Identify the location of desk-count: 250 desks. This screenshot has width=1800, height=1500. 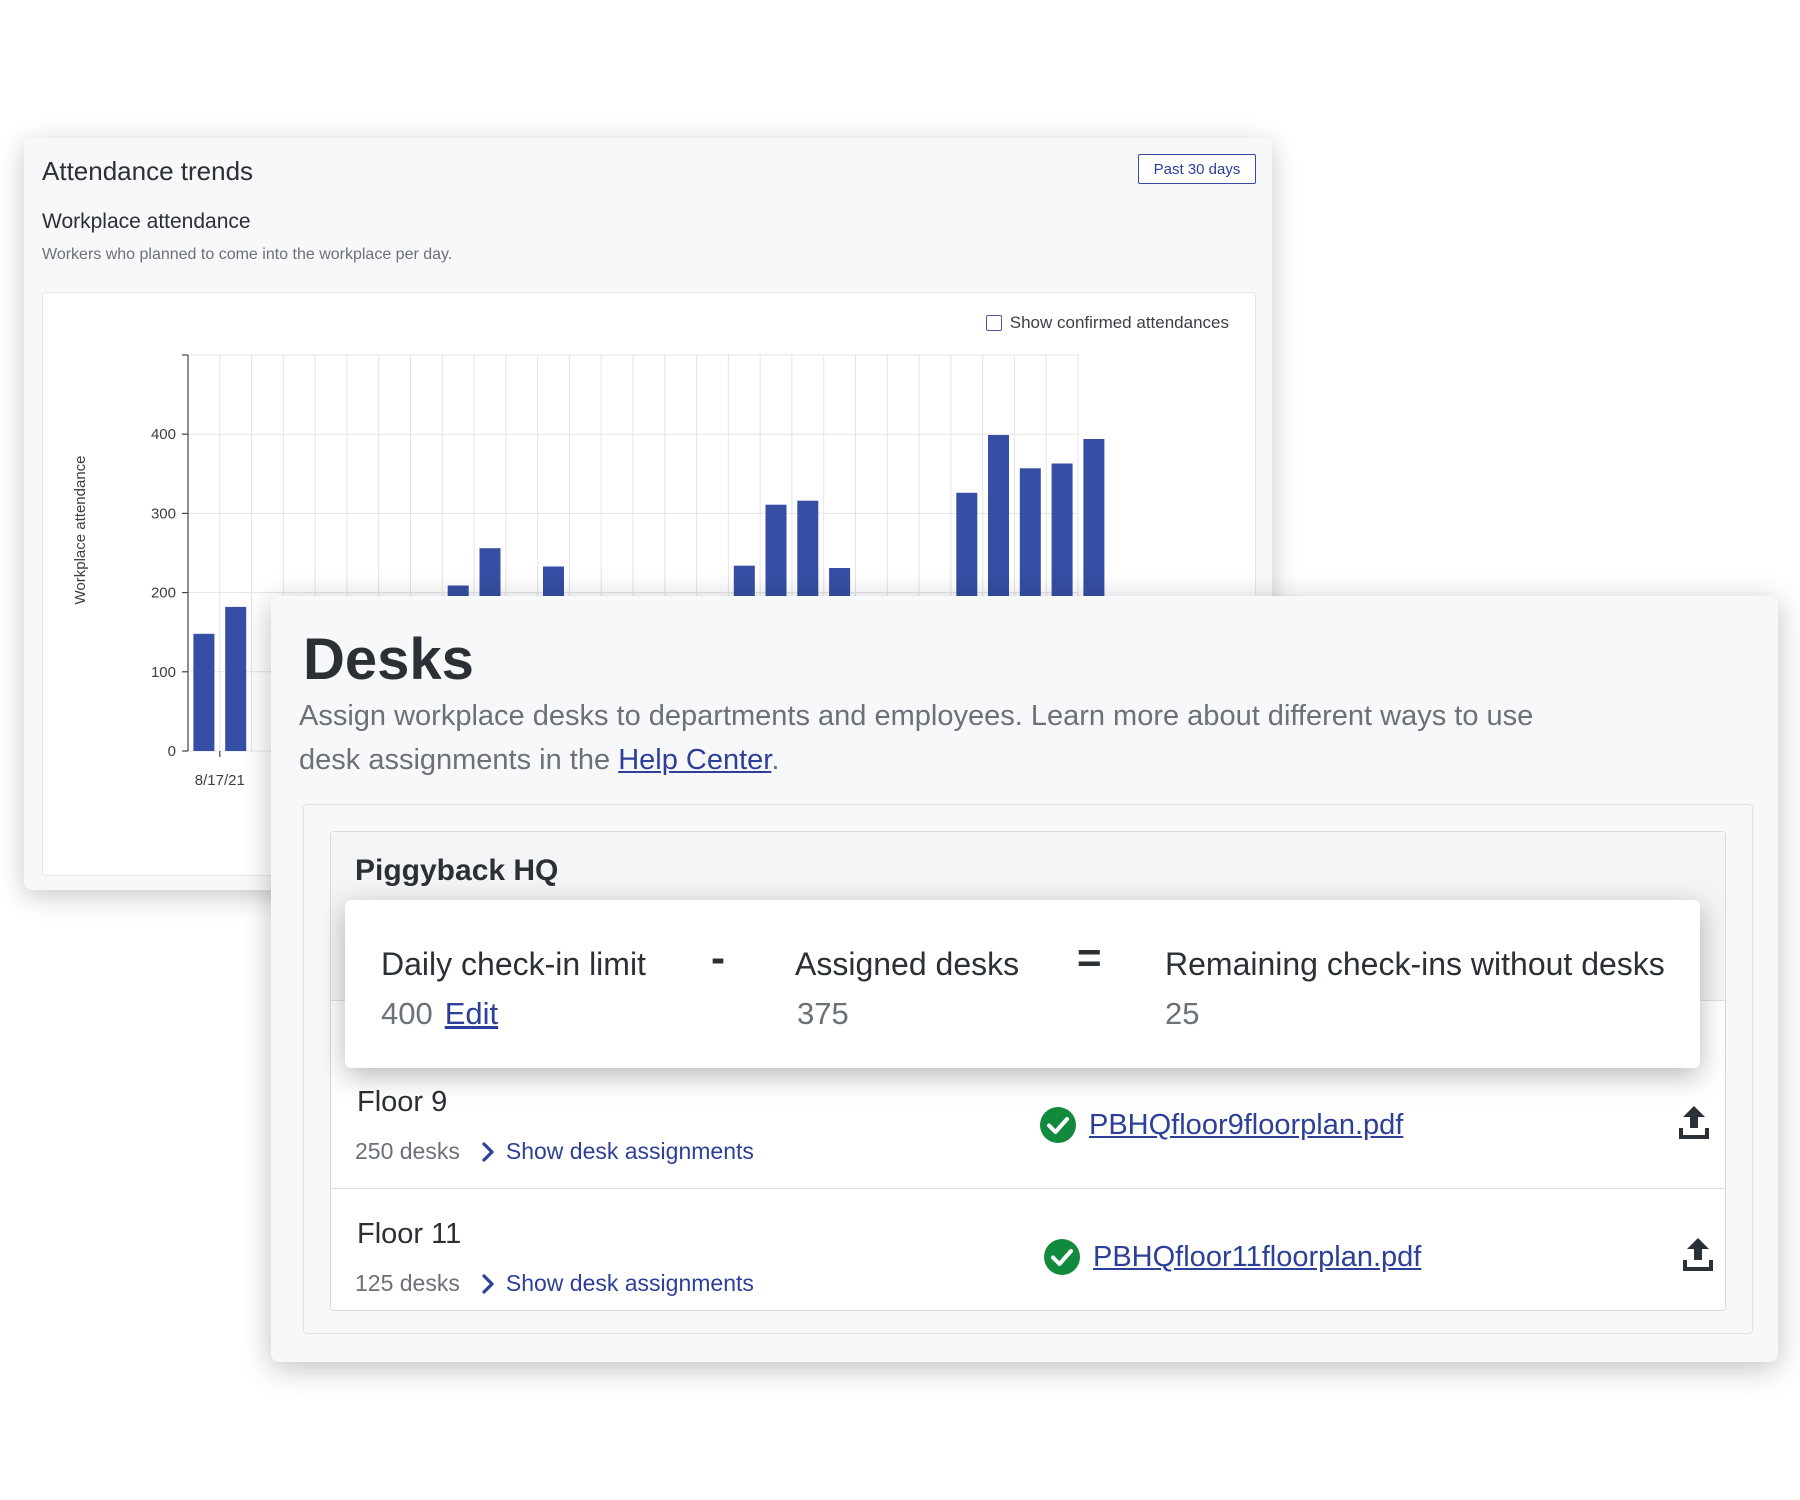
(407, 1151).